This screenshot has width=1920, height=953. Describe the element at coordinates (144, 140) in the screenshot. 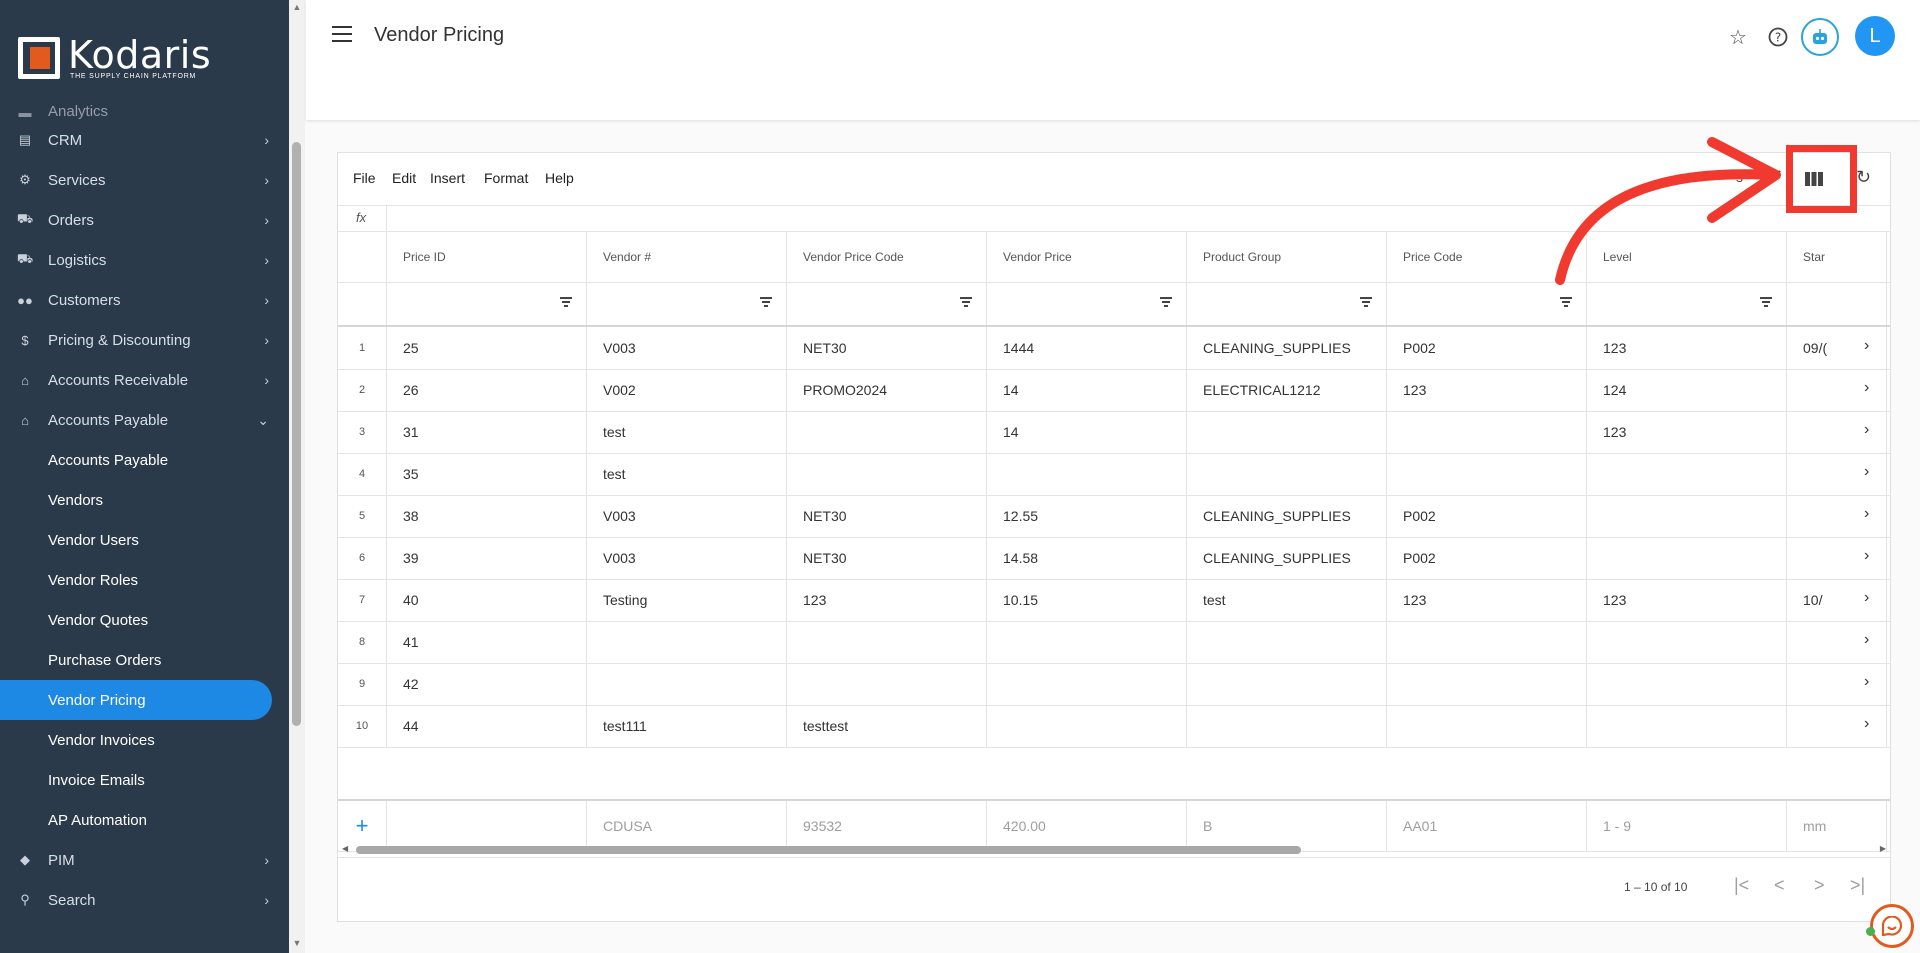

I see `sidebar-item-crm: ▤ CRM ›` at that location.